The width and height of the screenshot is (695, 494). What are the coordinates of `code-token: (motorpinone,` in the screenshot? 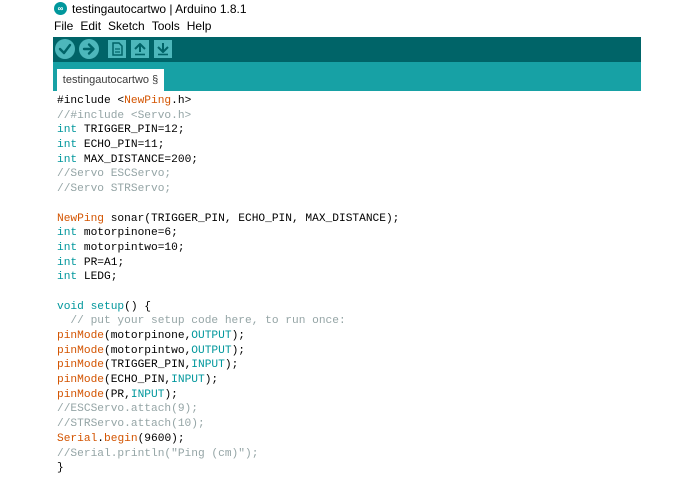 It's located at (148, 336).